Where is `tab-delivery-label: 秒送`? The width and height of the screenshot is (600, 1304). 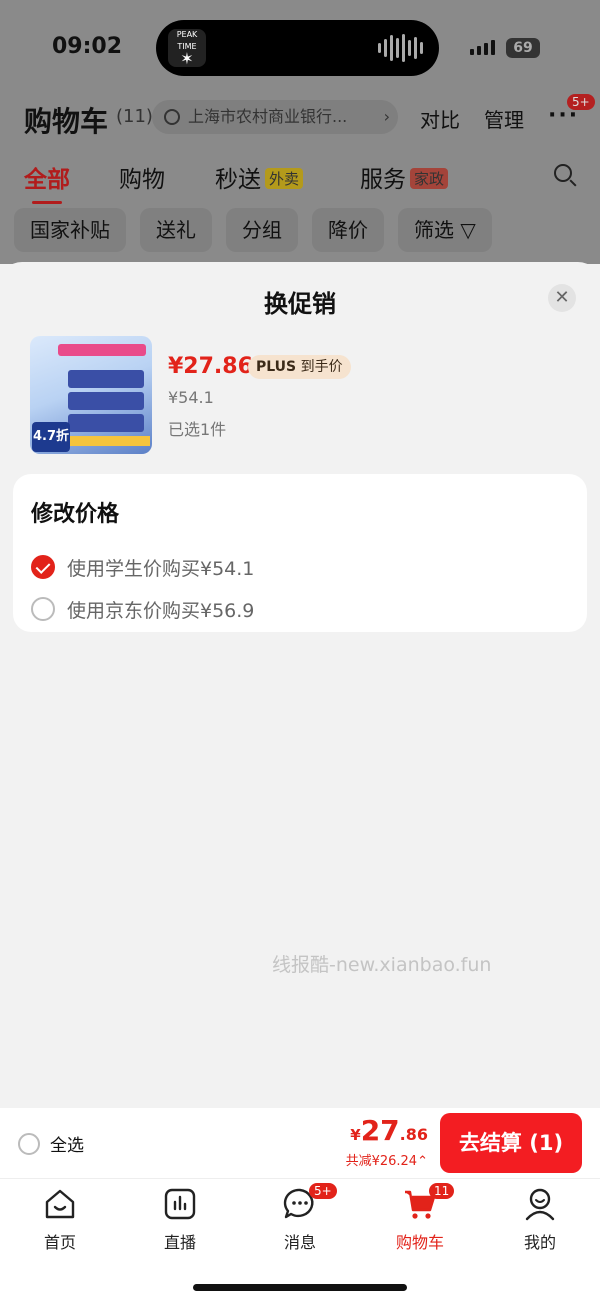
tab-delivery-label: 秒送 is located at coordinates (238, 180).